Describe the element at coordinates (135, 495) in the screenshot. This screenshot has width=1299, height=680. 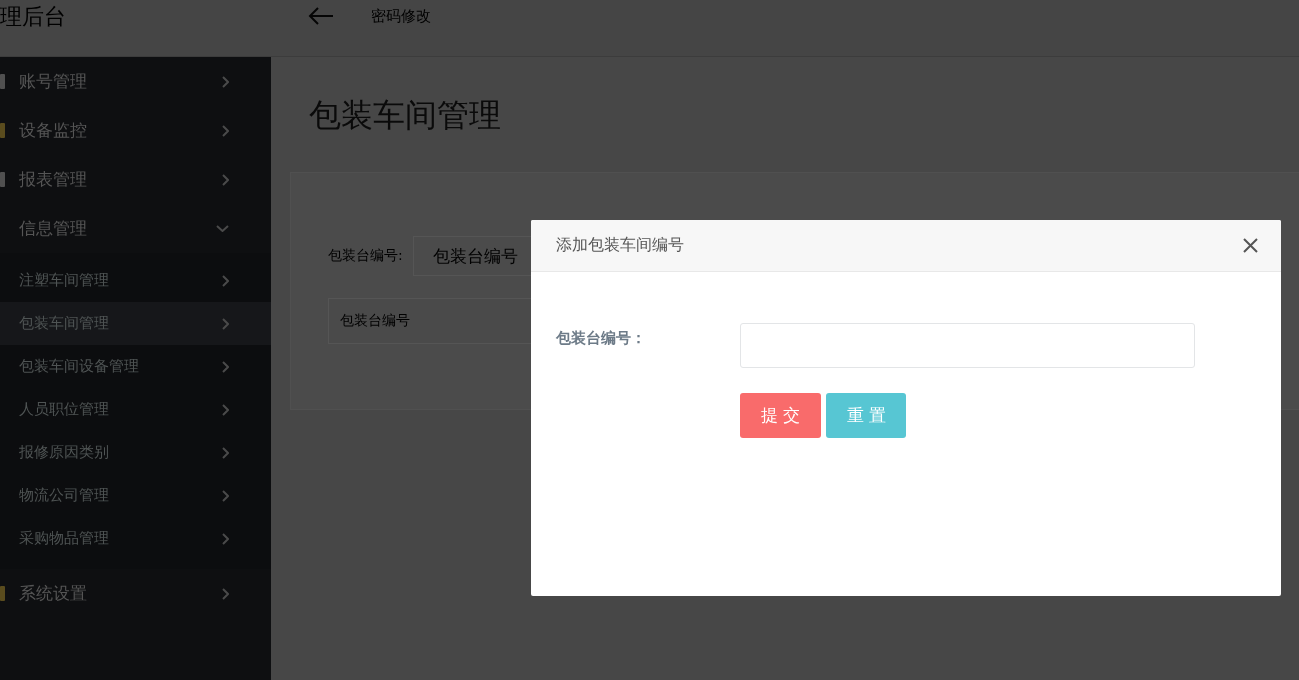
I see `submenu-item: 物流公司管理` at that location.